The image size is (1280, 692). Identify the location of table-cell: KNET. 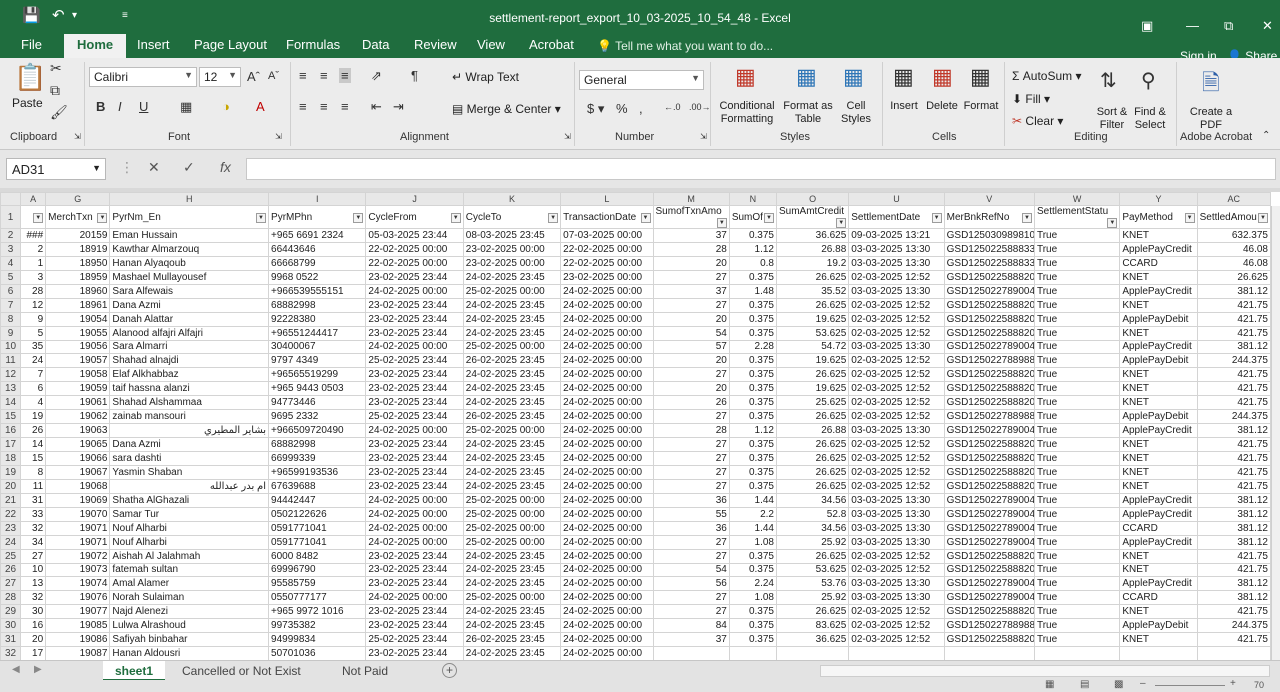
(1158, 458).